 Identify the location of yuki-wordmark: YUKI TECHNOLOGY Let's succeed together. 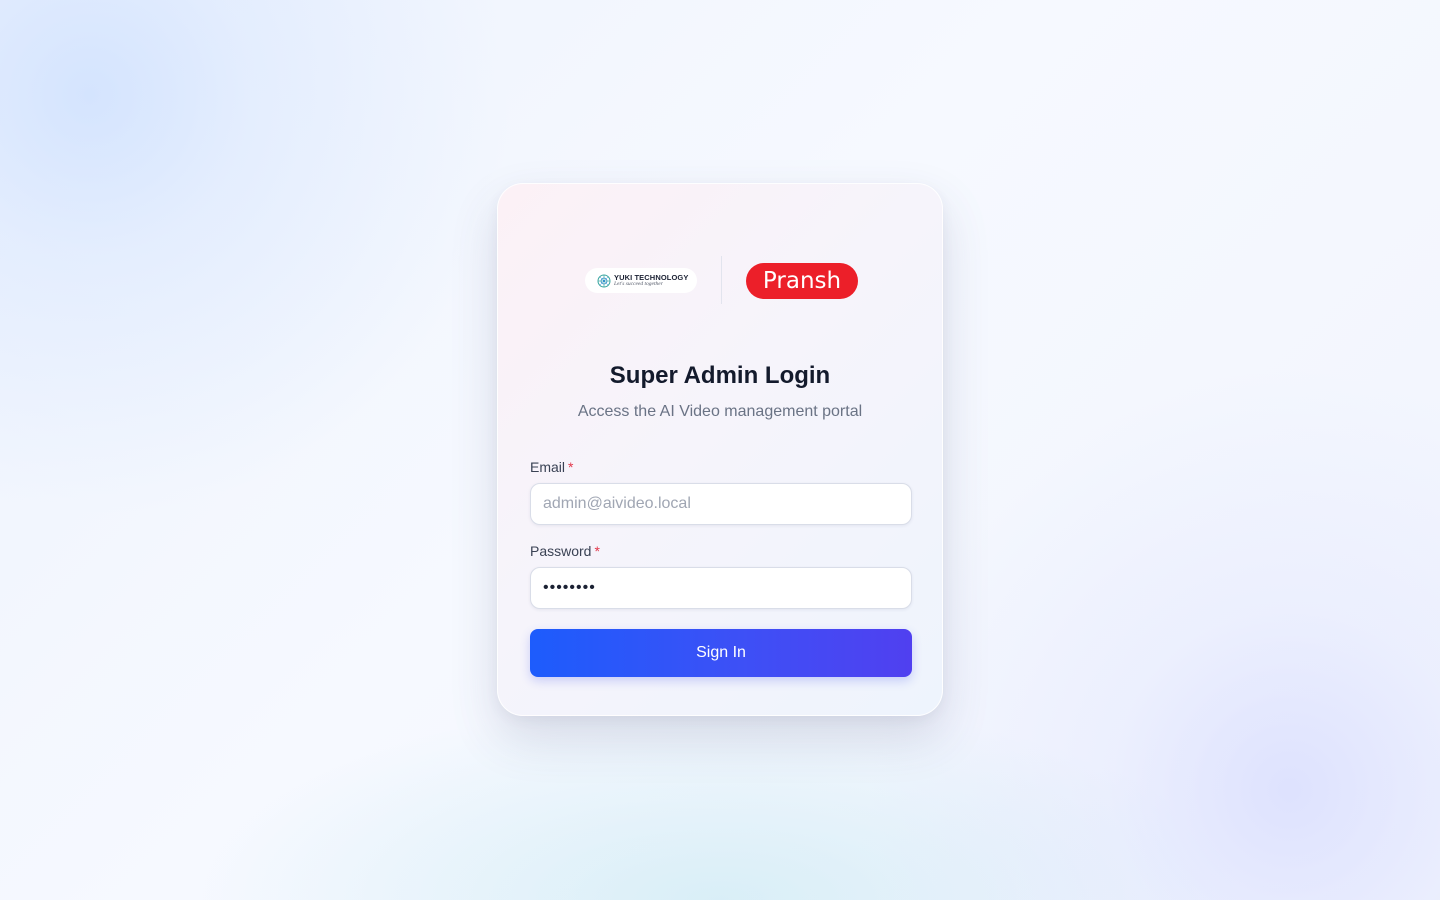
(651, 280).